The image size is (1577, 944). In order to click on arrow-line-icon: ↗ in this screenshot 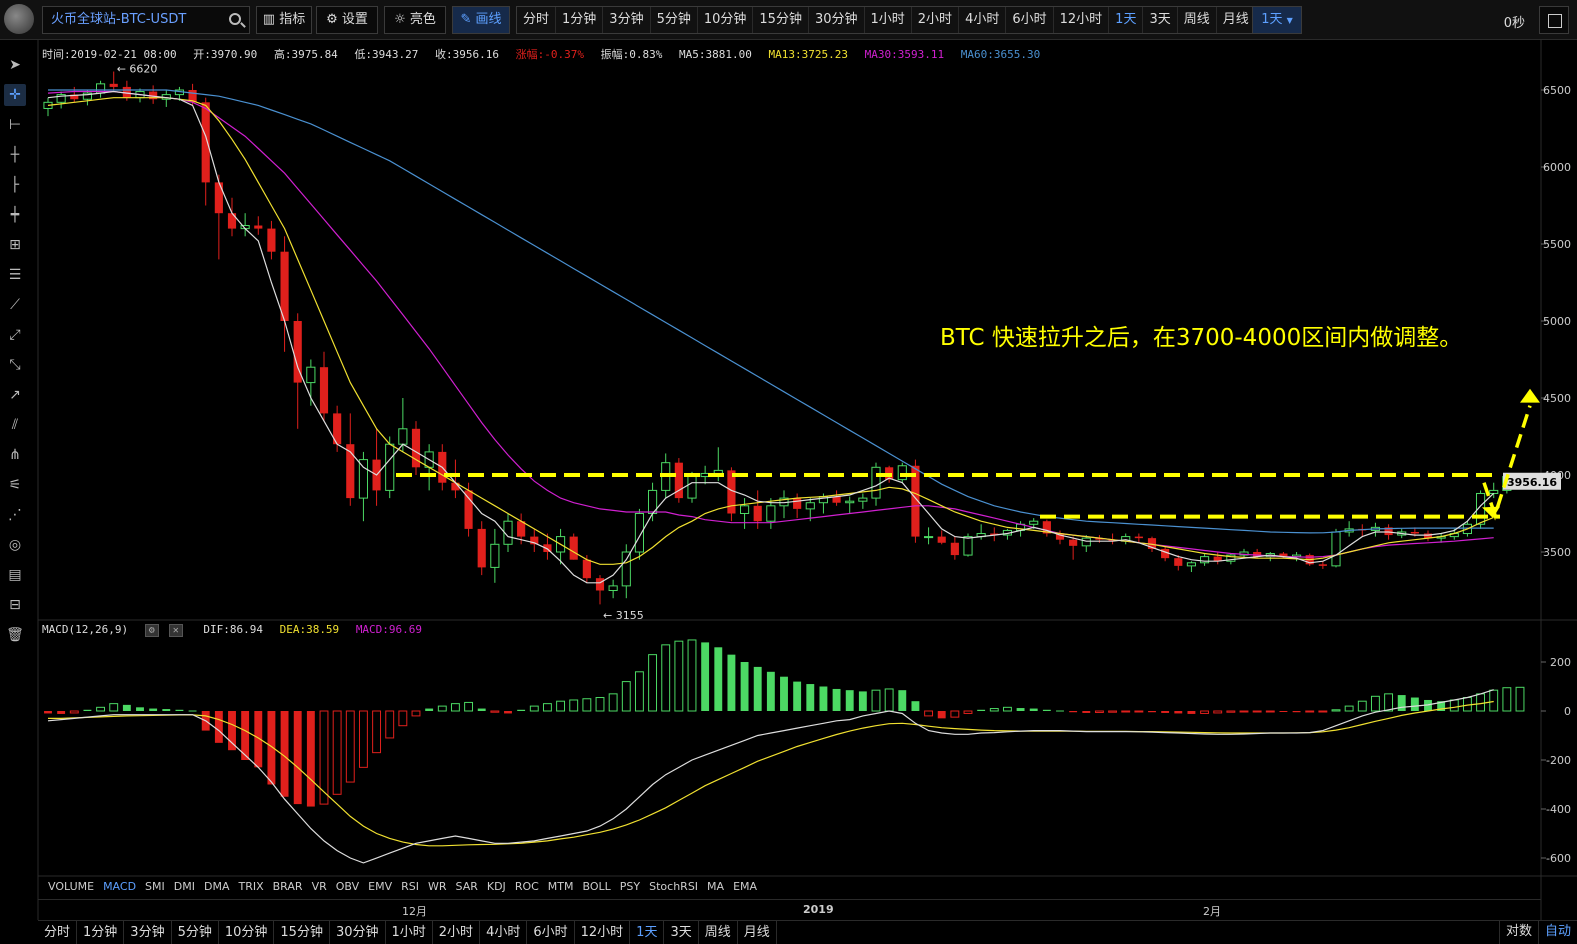, I will do `click(15, 395)`.